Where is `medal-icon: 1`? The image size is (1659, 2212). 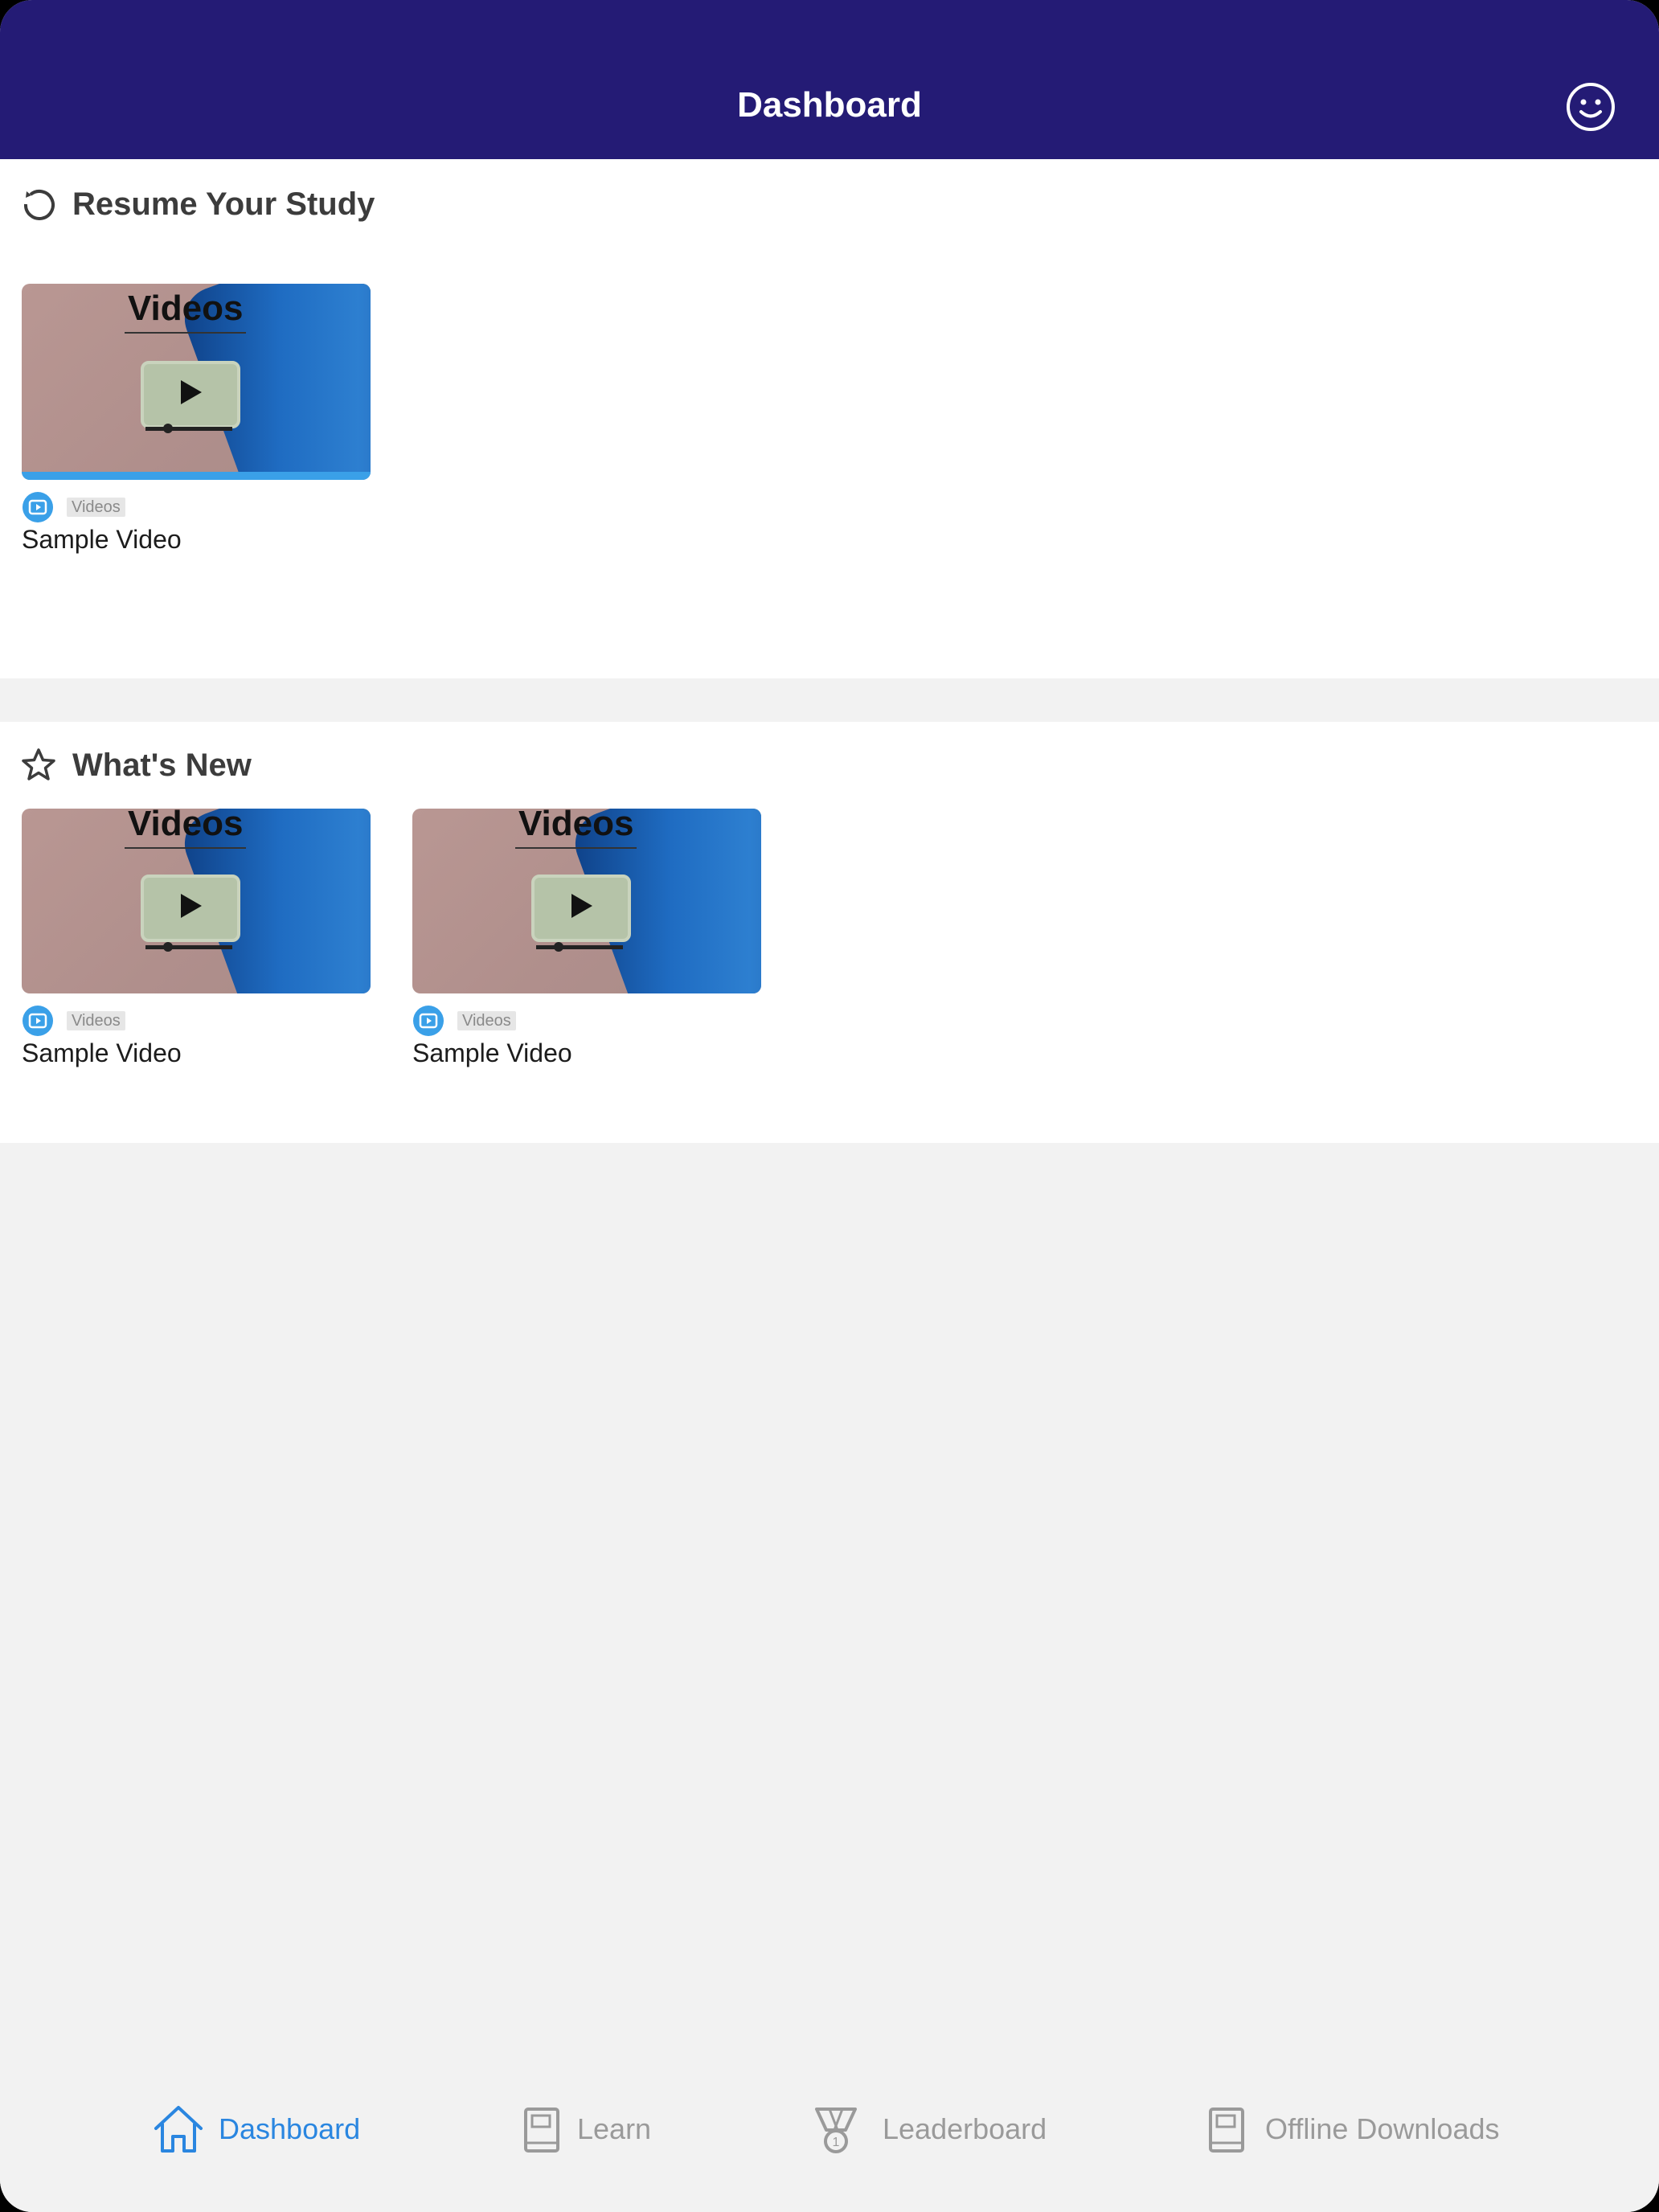
medal-icon: 1 is located at coordinates (836, 2130).